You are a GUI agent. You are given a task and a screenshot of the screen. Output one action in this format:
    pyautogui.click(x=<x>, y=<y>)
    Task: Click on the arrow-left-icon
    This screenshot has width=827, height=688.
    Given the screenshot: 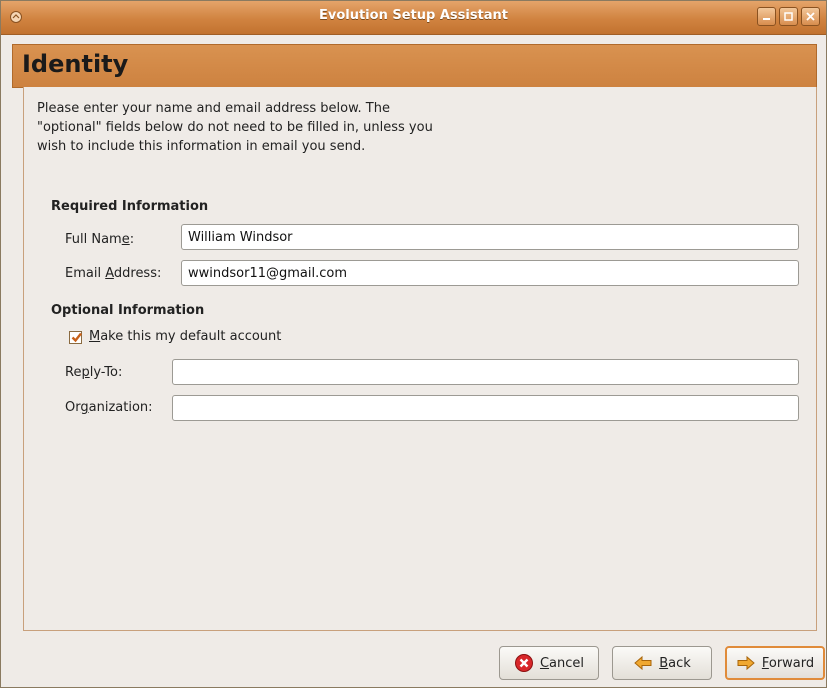 What is the action you would take?
    pyautogui.click(x=643, y=663)
    